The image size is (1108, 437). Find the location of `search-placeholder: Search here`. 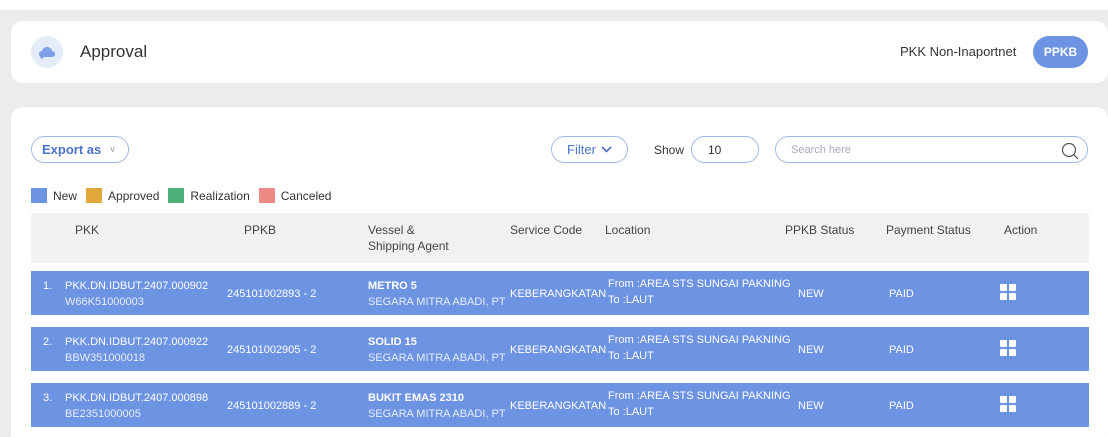

search-placeholder: Search here is located at coordinates (821, 149).